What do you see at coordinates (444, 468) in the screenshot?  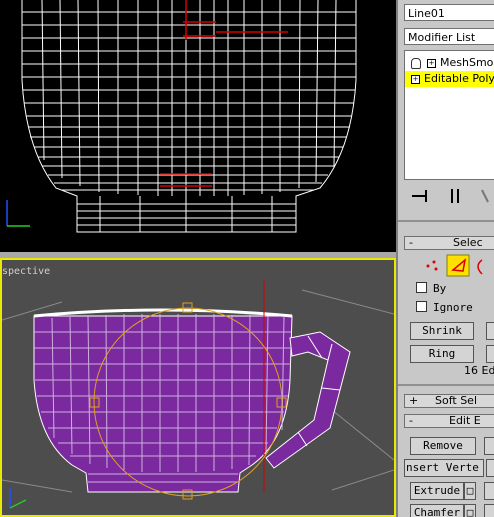 I see `insert-vertex-button: nsert Verte` at bounding box center [444, 468].